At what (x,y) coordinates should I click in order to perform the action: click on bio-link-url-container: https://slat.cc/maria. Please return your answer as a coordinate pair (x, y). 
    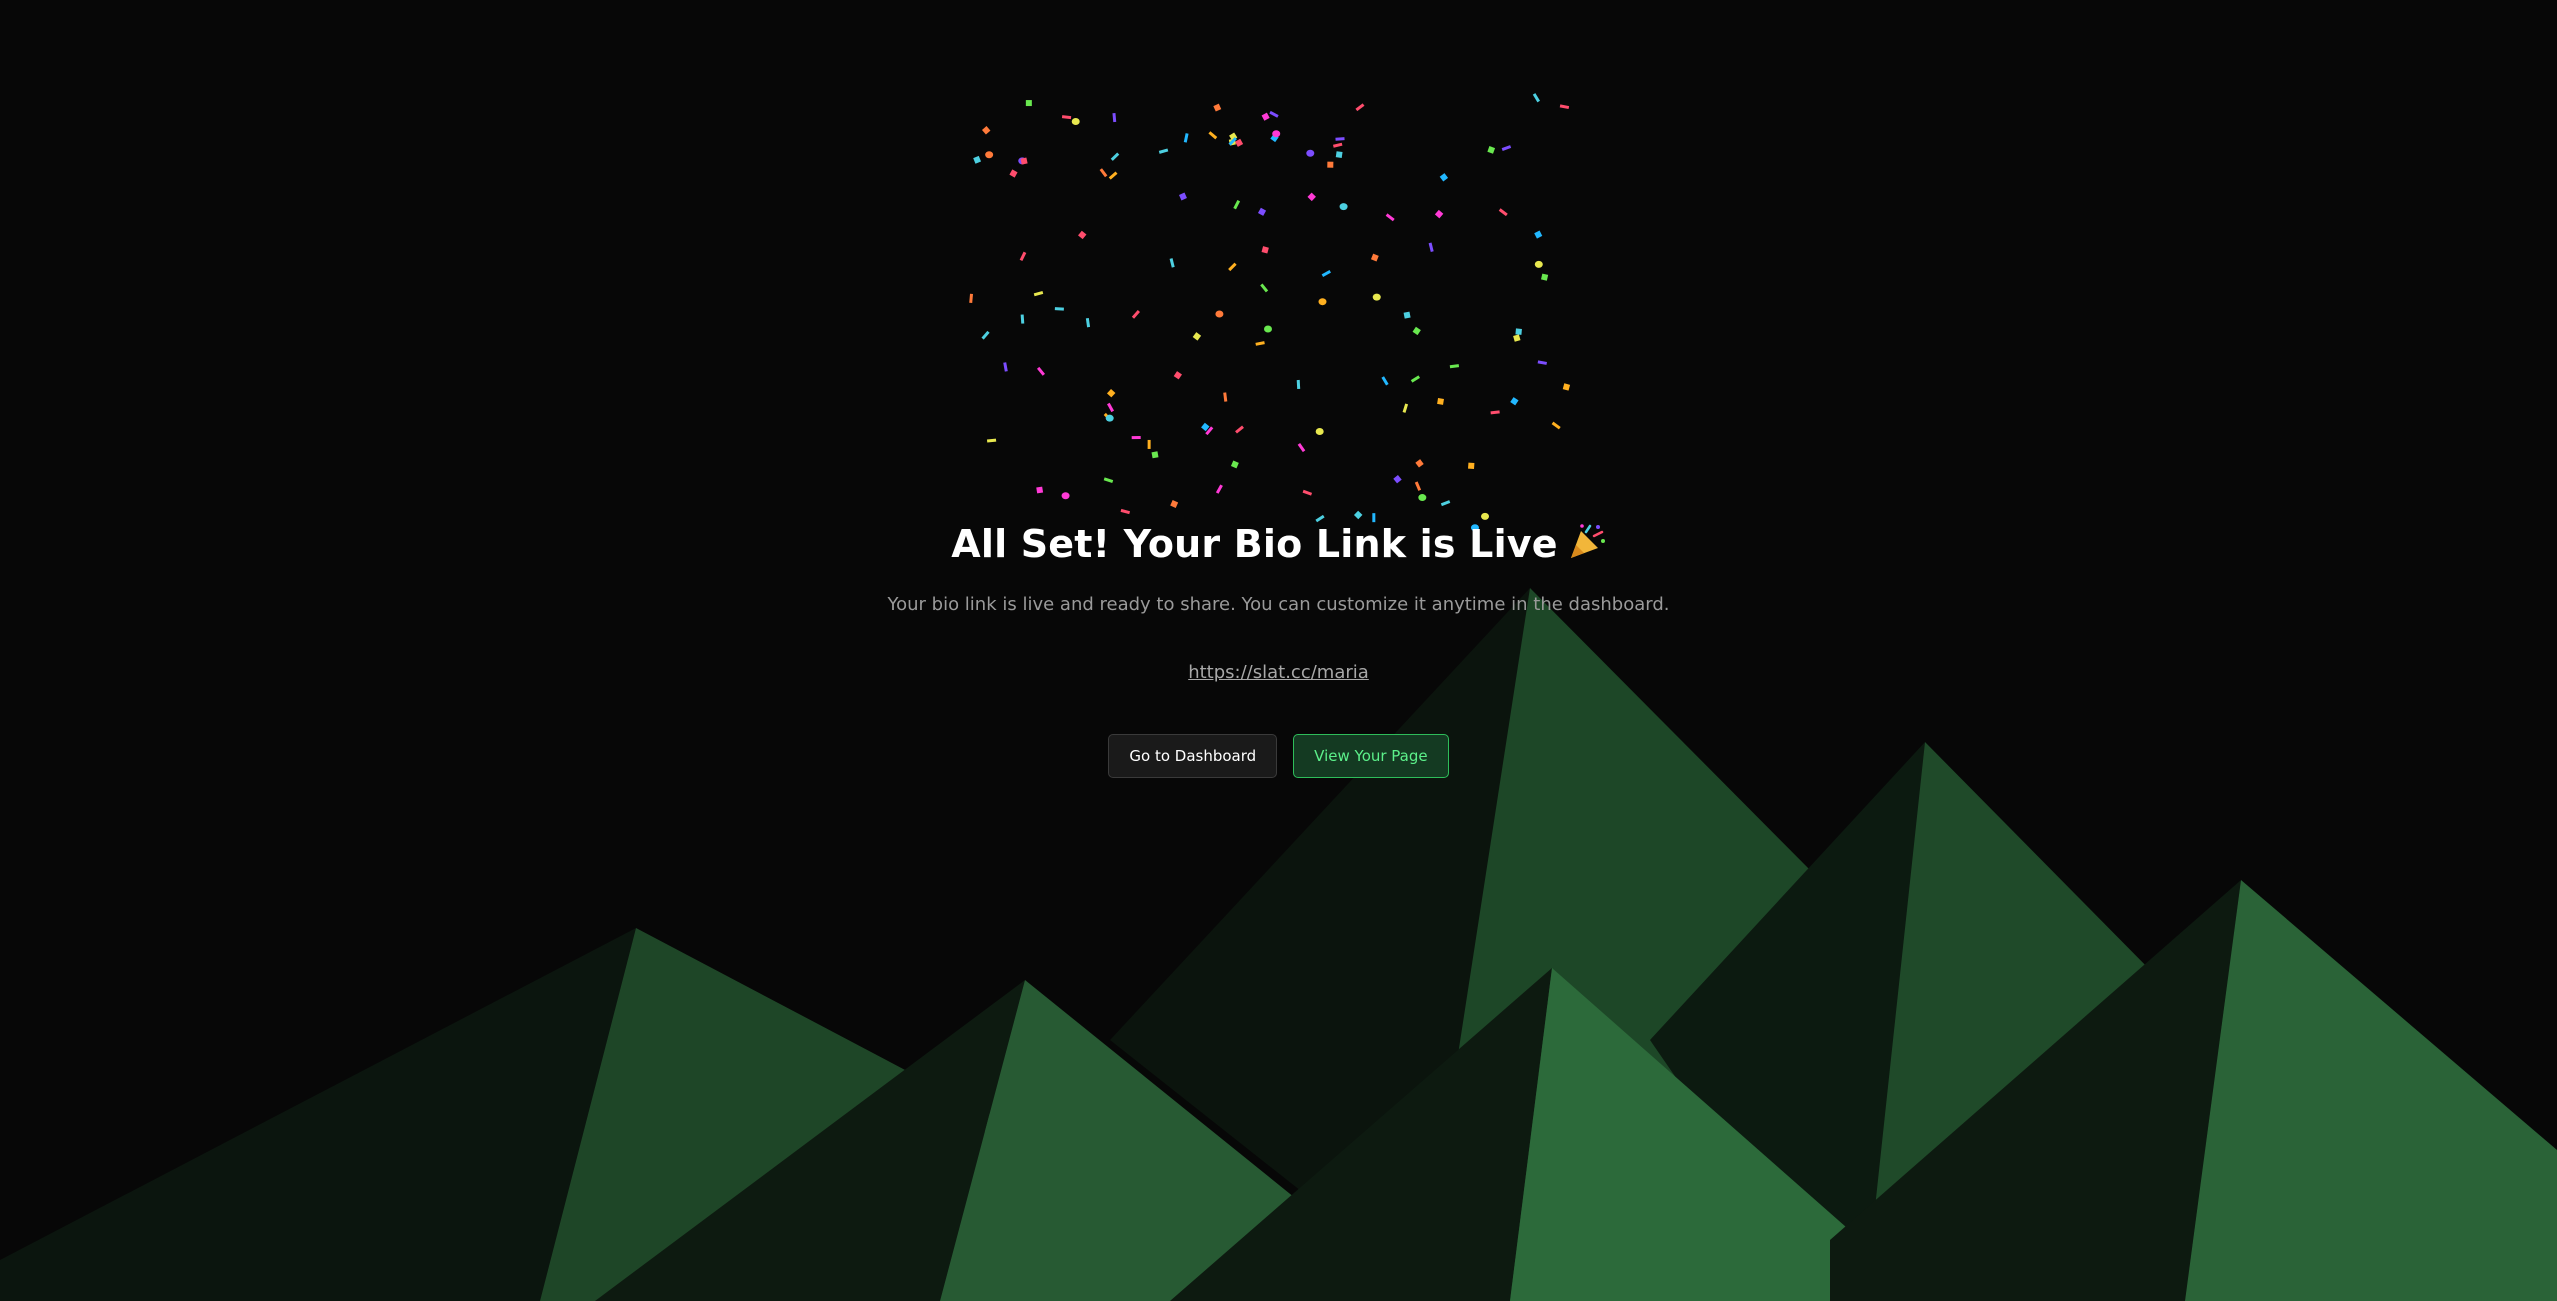
    Looking at the image, I should click on (1278, 672).